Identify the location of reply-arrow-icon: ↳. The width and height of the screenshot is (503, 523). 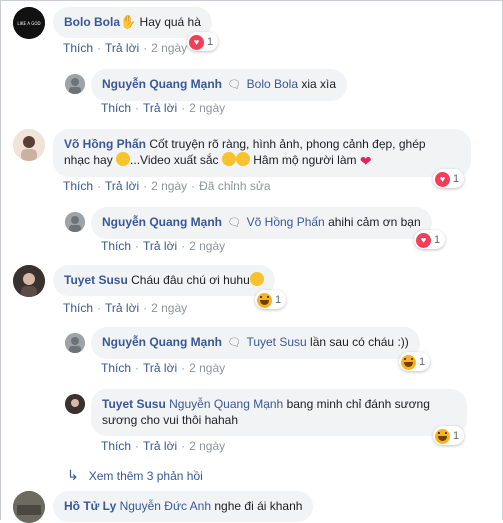
(73, 475).